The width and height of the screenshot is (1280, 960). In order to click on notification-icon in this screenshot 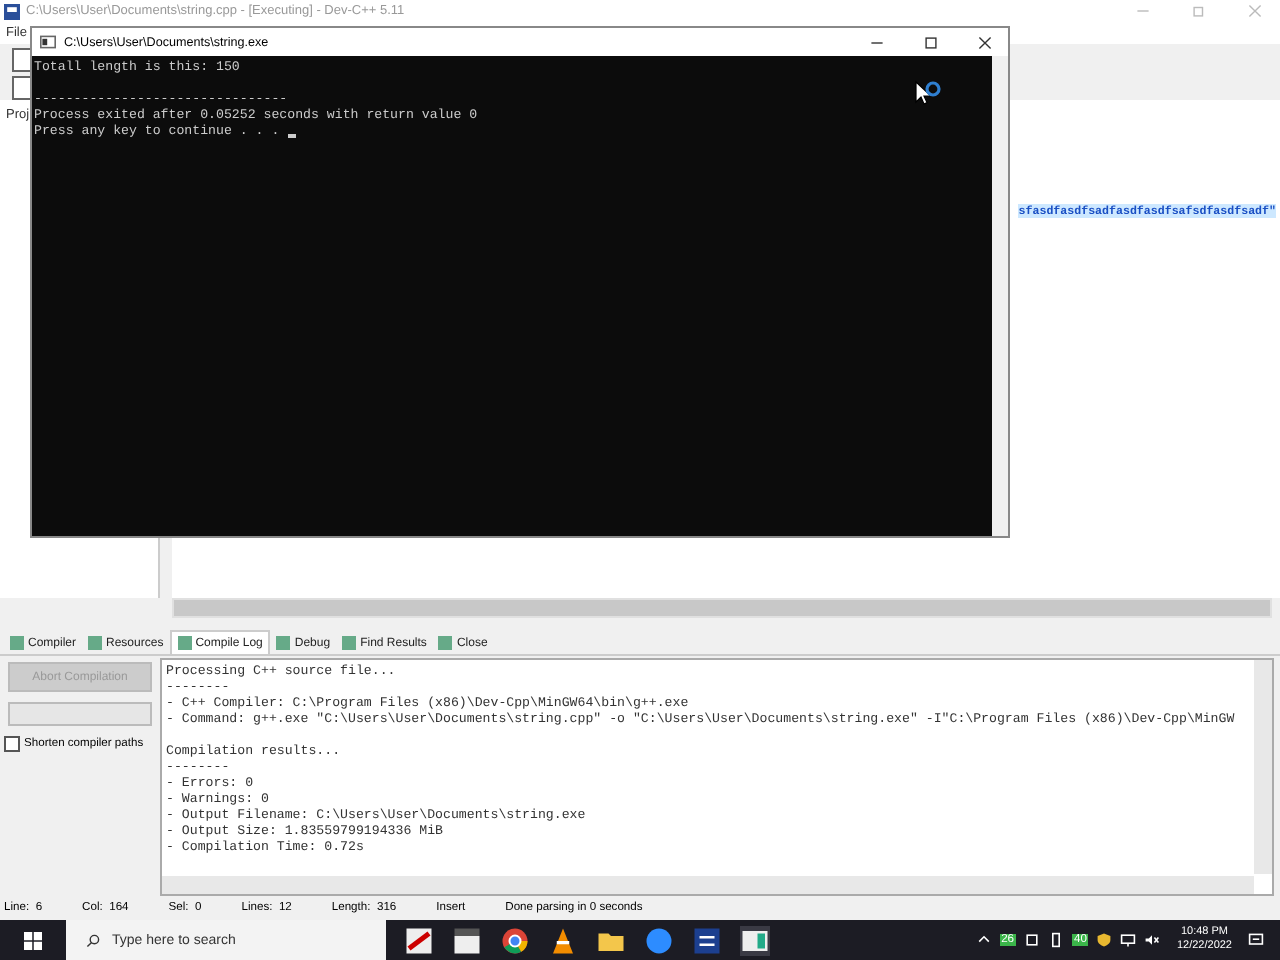, I will do `click(1256, 940)`.